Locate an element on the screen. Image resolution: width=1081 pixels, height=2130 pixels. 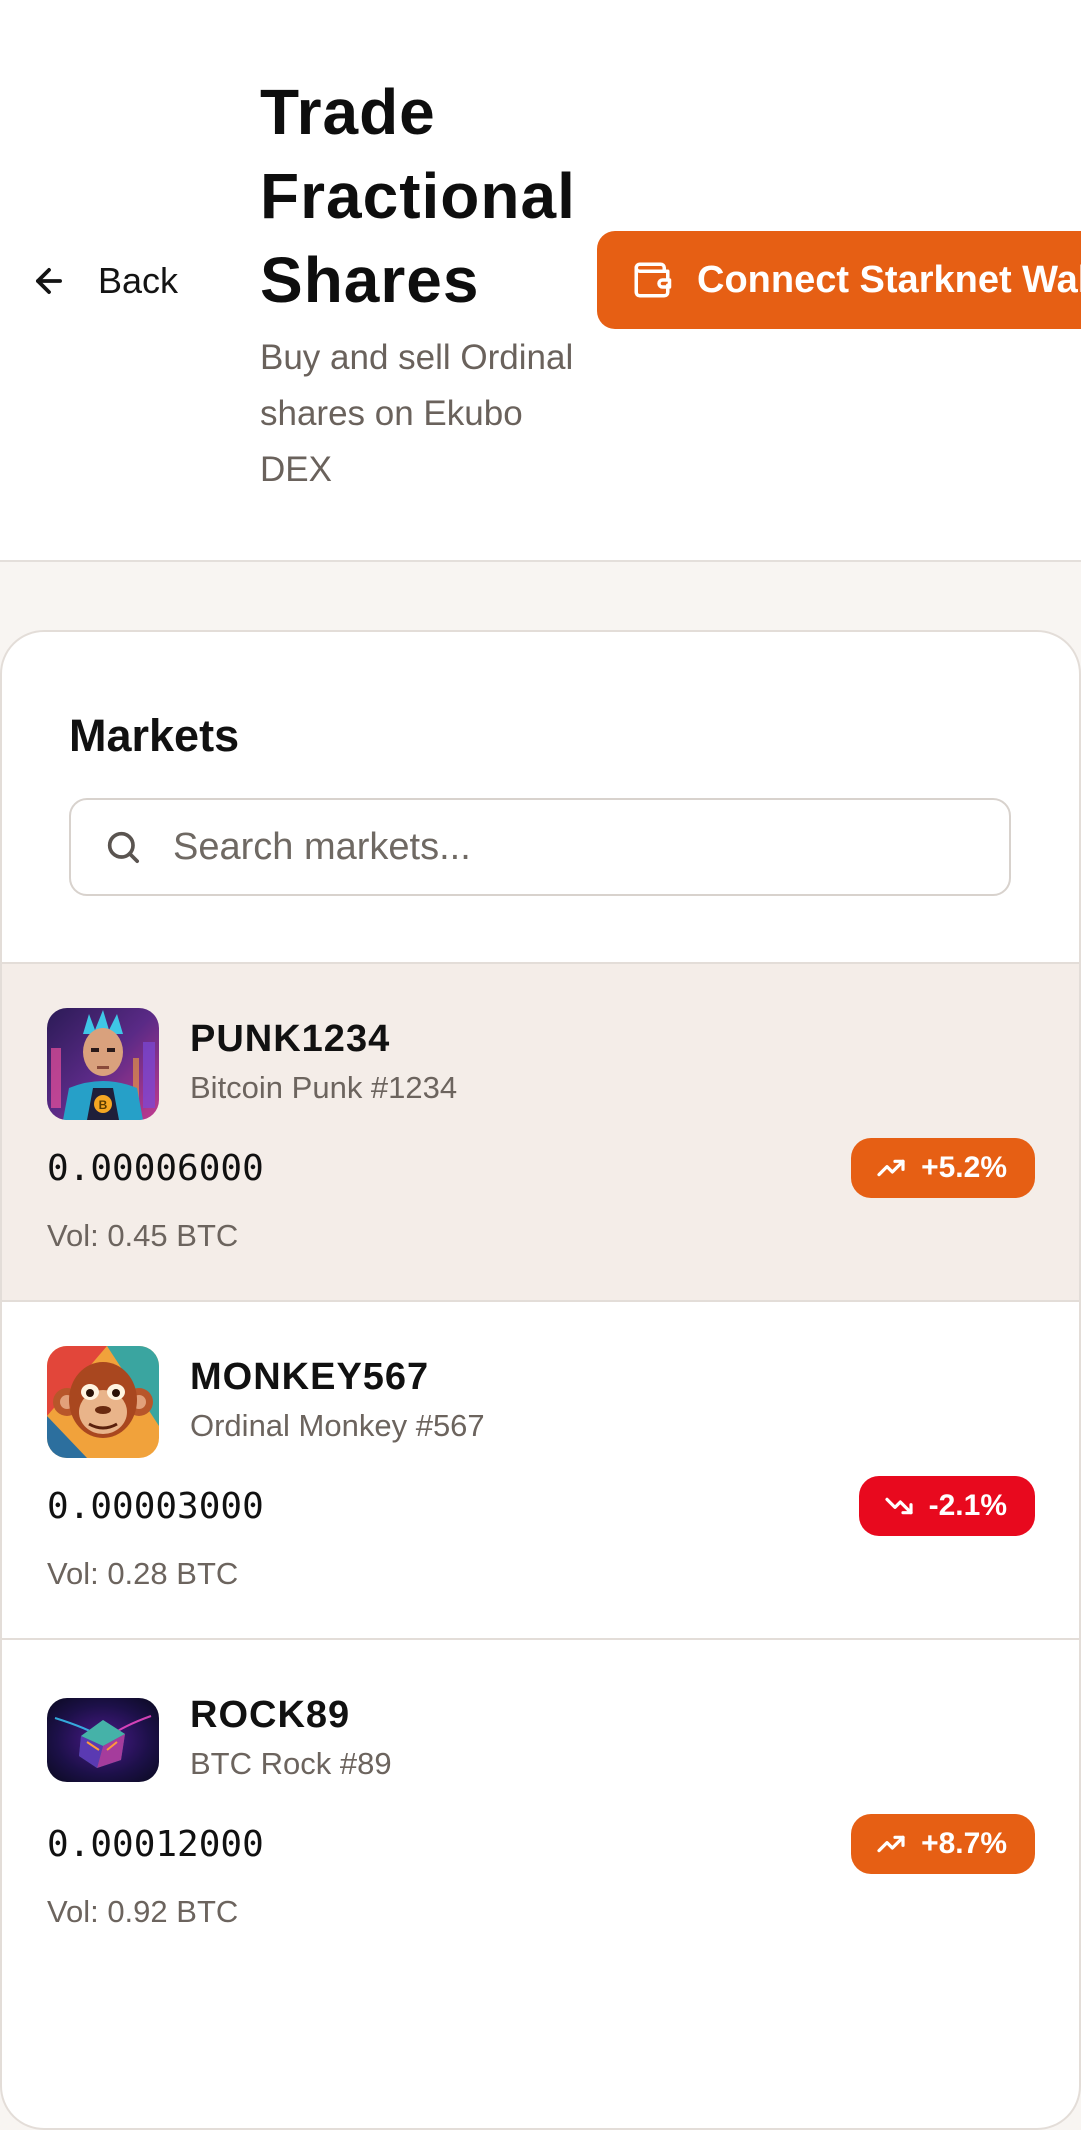
change-badge: +5.2% is located at coordinates (943, 1168).